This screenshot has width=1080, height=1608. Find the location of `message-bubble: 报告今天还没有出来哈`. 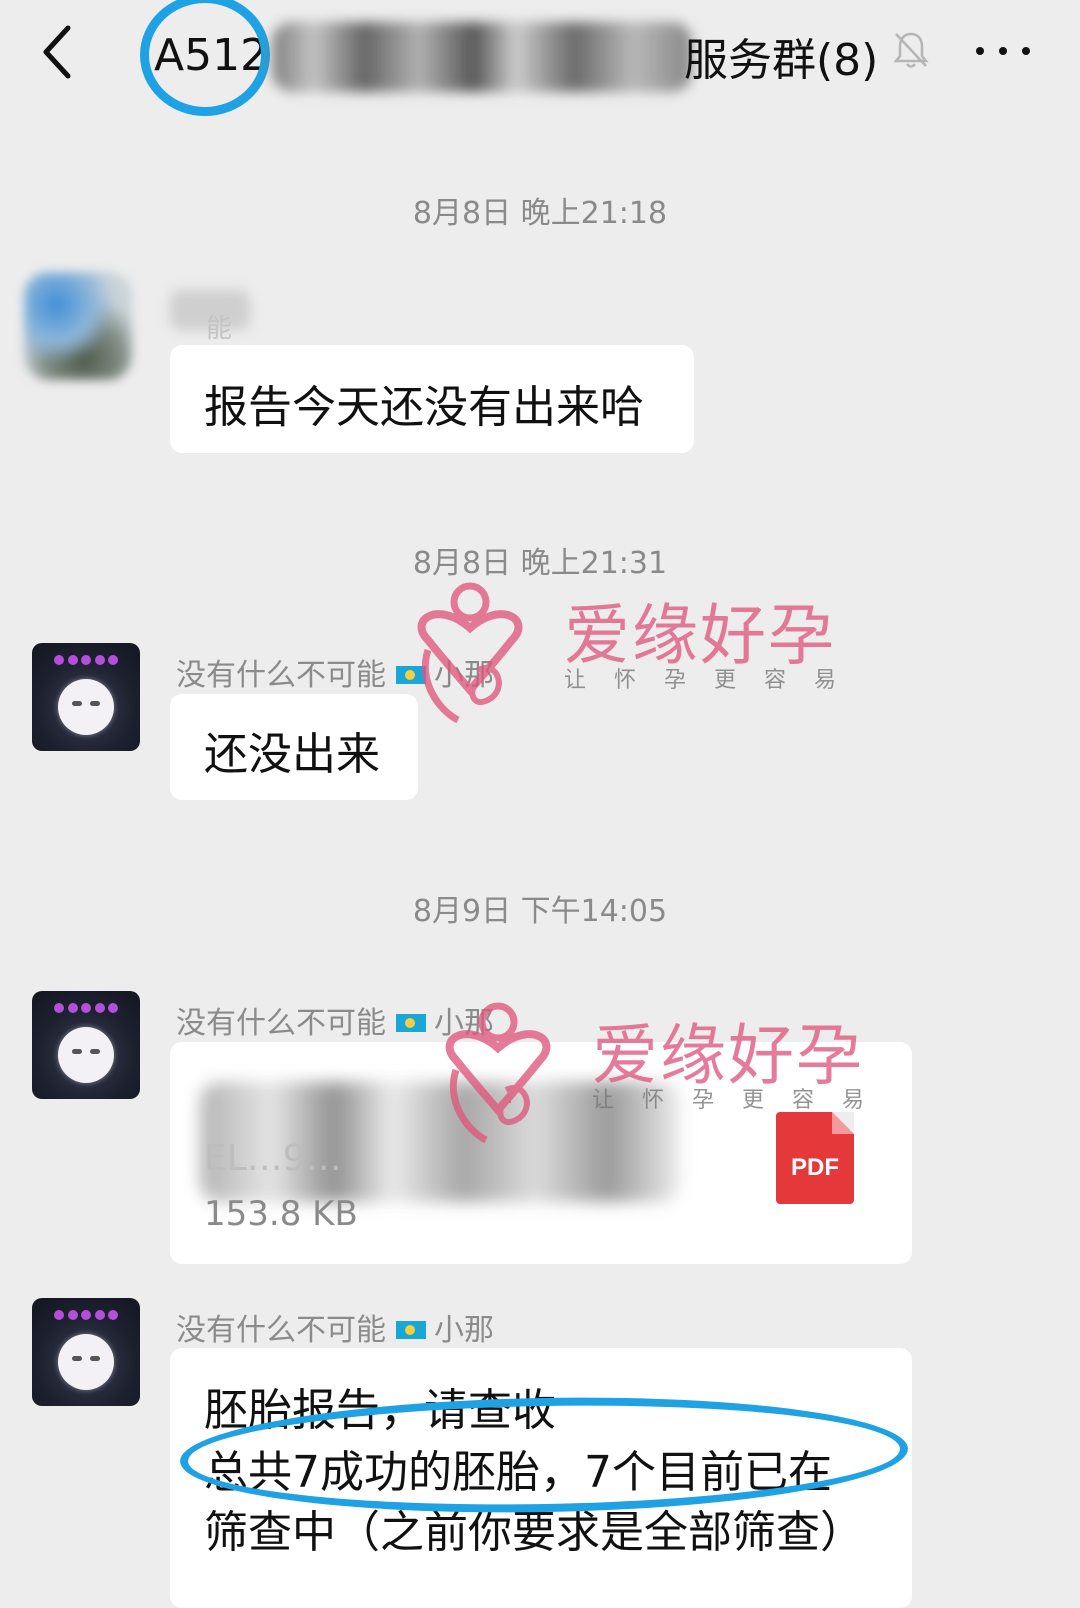

message-bubble: 报告今天还没有出来哈 is located at coordinates (432, 399).